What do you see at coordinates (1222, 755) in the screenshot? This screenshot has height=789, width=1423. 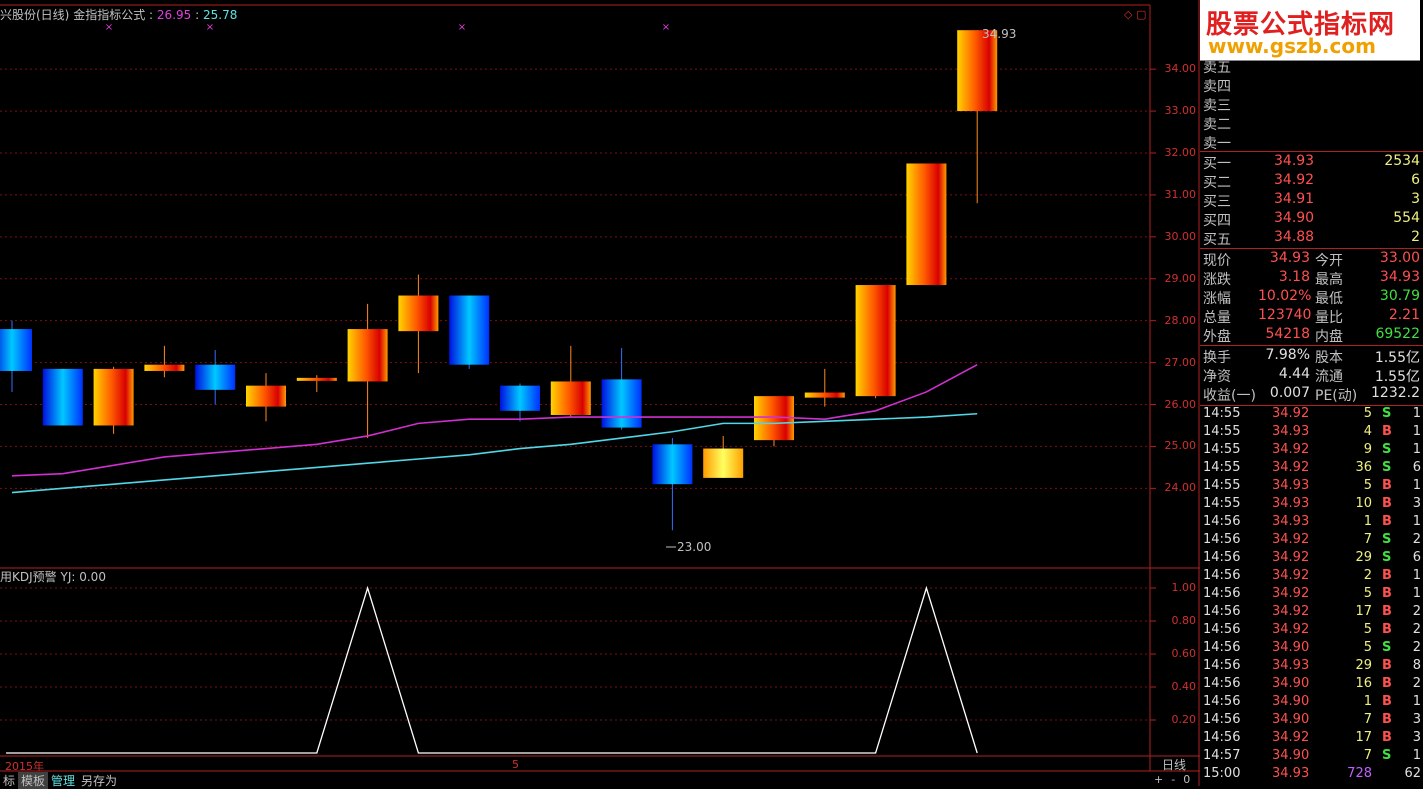 I see `tick-time: 14:57` at bounding box center [1222, 755].